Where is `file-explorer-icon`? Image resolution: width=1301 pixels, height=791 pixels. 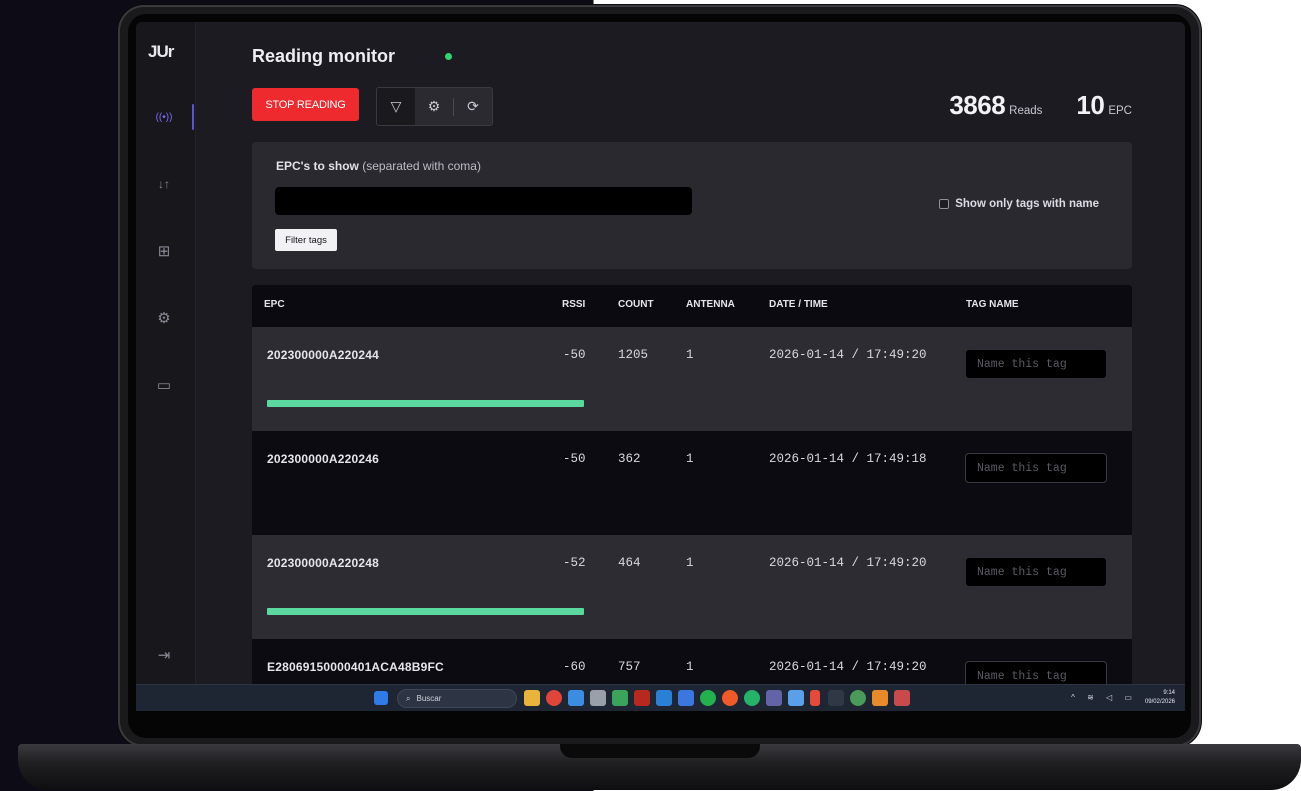
file-explorer-icon is located at coordinates (532, 698).